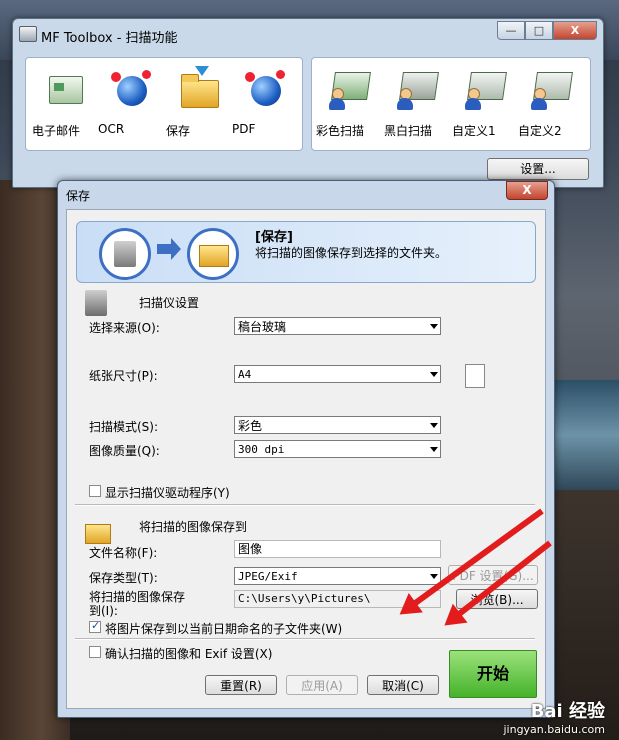 The image size is (619, 740). What do you see at coordinates (475, 376) in the screenshot?
I see `page-orientation-icon` at bounding box center [475, 376].